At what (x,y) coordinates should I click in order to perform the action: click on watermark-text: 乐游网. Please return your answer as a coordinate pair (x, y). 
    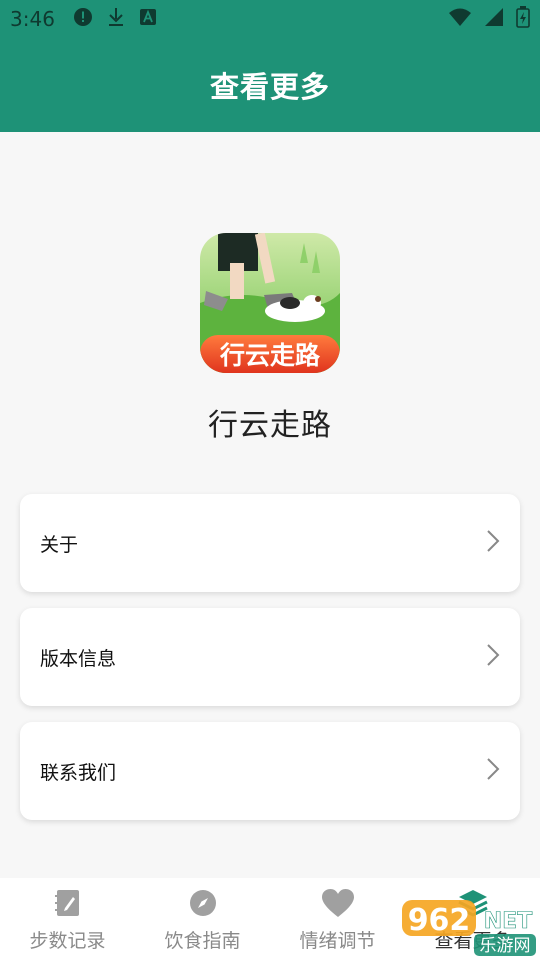
    Looking at the image, I should click on (505, 946).